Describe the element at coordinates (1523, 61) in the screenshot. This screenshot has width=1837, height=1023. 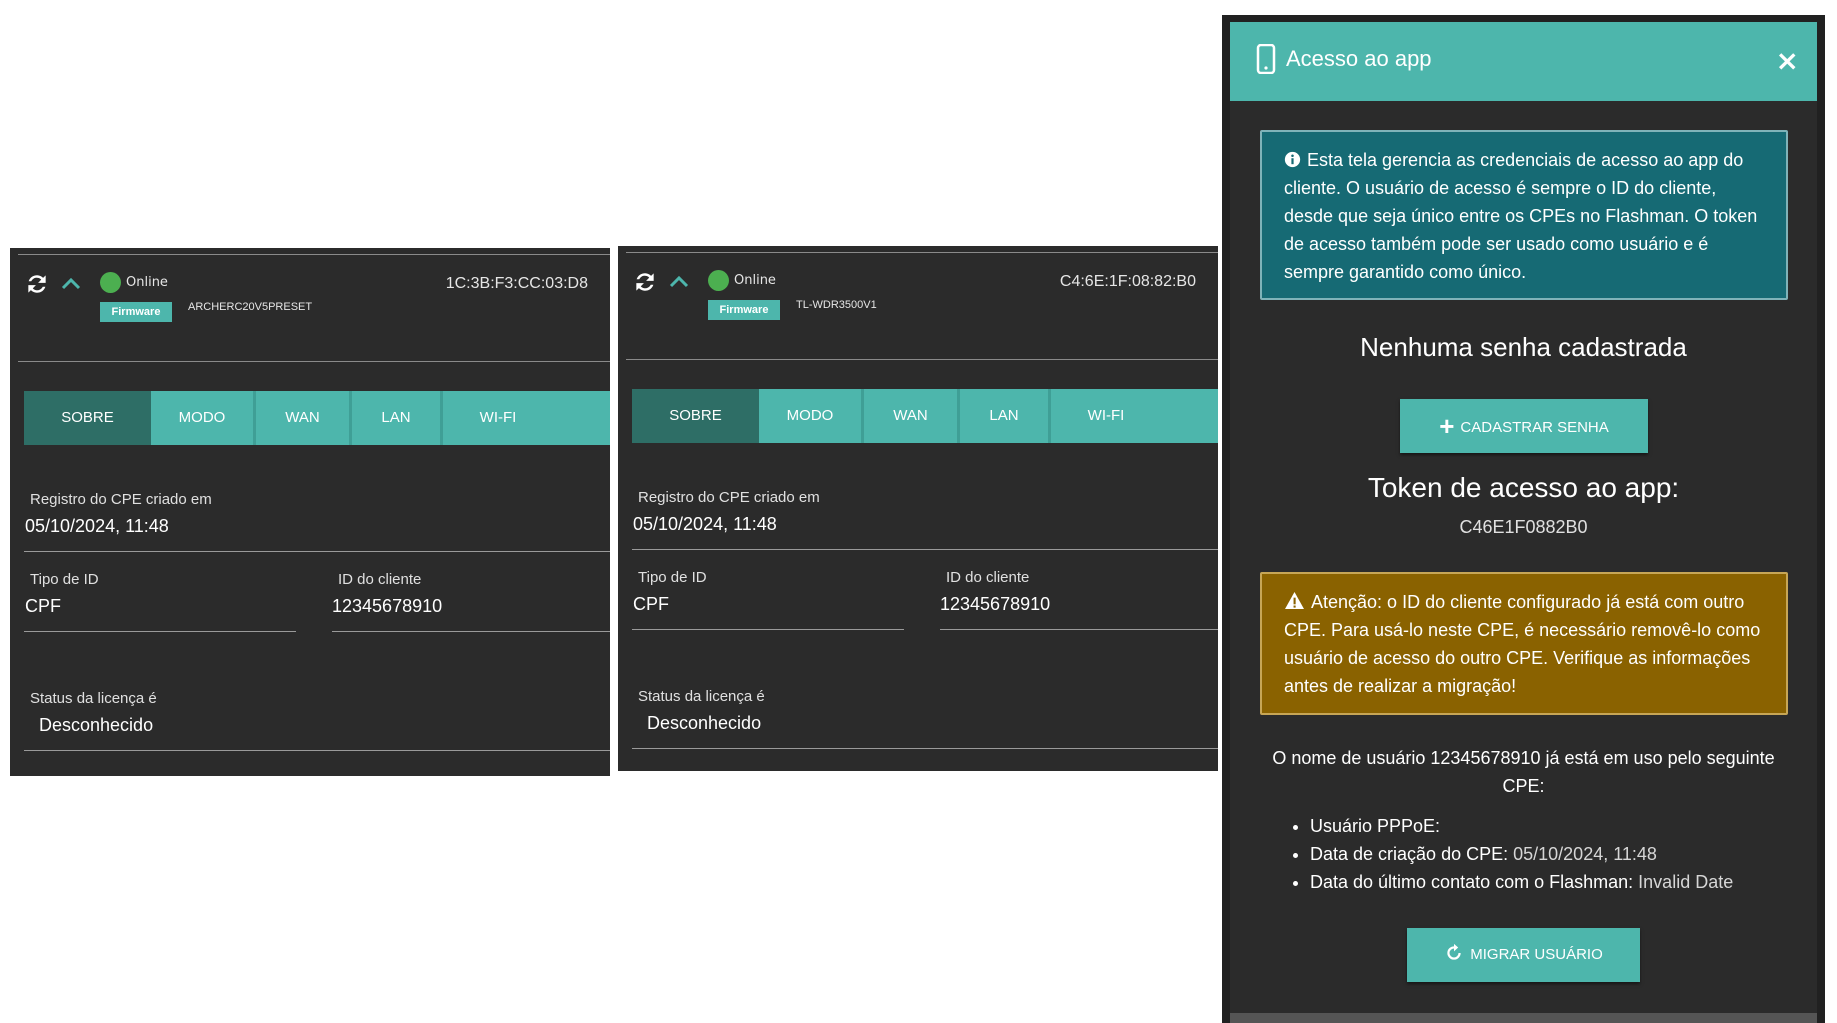
I see `modal-header: Acesso ao app ×` at that location.